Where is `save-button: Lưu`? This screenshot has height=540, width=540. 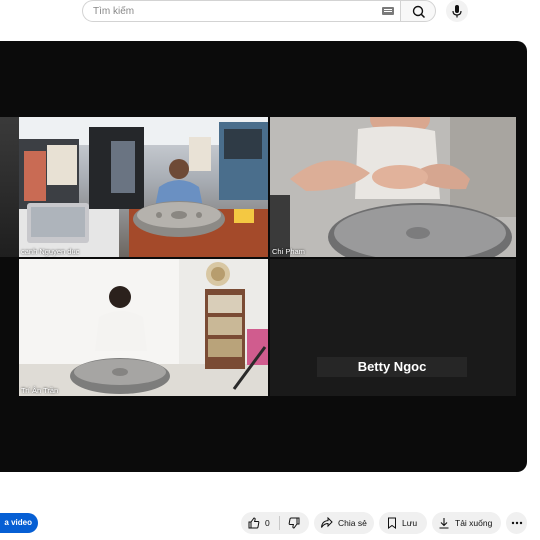 save-button: Lưu is located at coordinates (403, 523).